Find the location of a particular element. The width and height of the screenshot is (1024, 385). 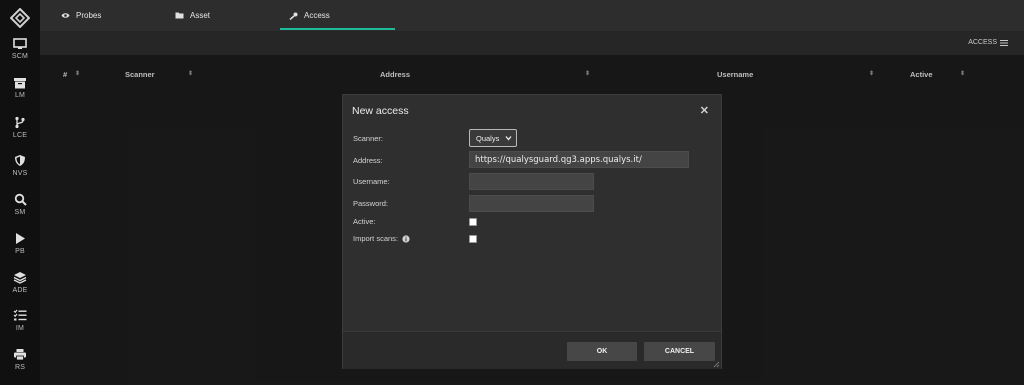

sidebar-label-rs: RS is located at coordinates (20, 367).